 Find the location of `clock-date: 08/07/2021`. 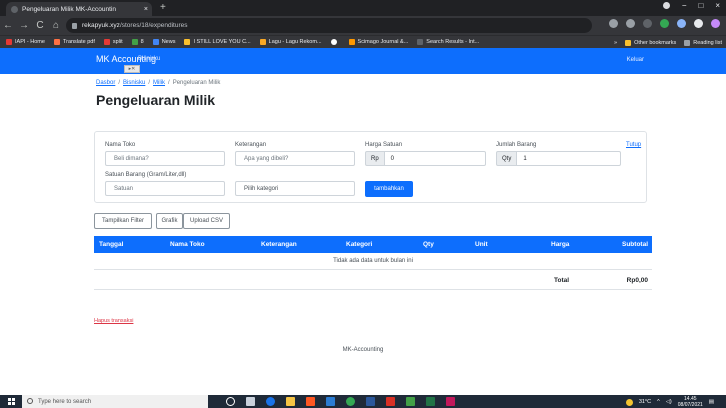

clock-date: 08/07/2021 is located at coordinates (690, 405).